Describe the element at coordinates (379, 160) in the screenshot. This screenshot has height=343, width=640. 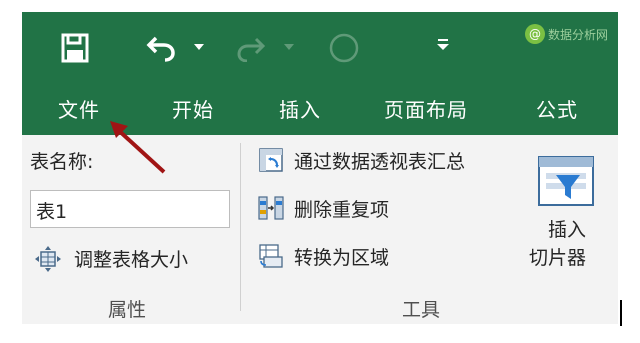
I see `pivot-summarize-button: 通过数据透视表汇总` at that location.